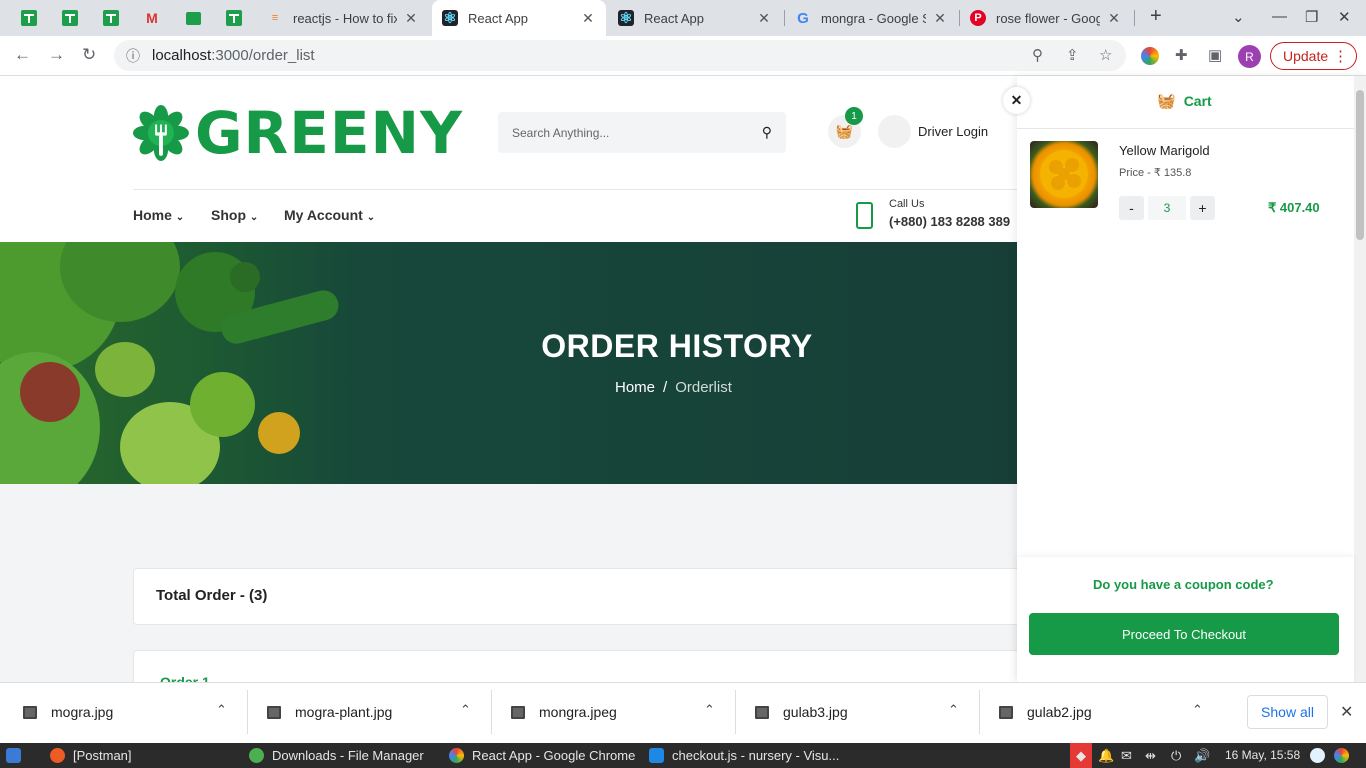 The width and height of the screenshot is (1366, 768). I want to click on nav-shop: Shop ⌄, so click(234, 215).